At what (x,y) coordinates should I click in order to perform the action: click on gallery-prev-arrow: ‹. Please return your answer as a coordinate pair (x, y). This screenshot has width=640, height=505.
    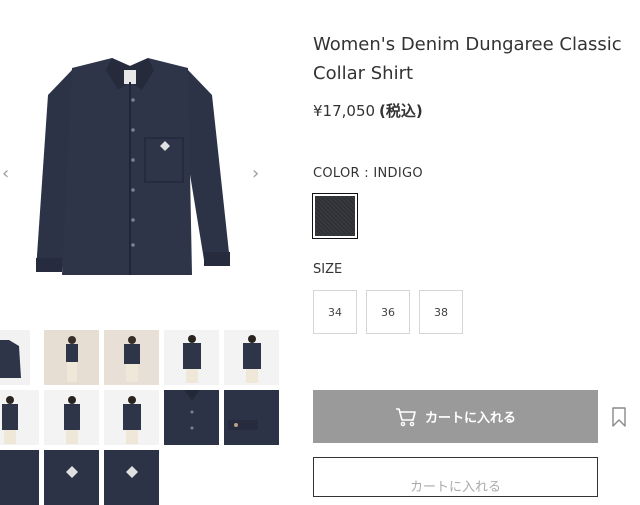
    Looking at the image, I should click on (5, 174).